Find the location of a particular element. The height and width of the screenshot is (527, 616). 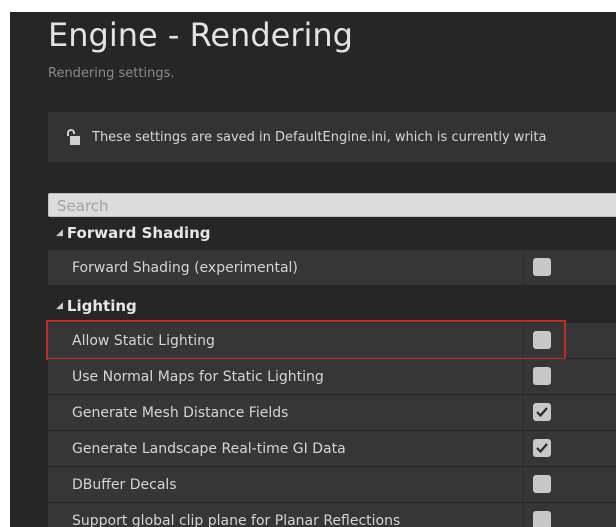

setting-row-mesh-distance-fields: Generate Mesh Distance Fields is located at coordinates (332, 412).